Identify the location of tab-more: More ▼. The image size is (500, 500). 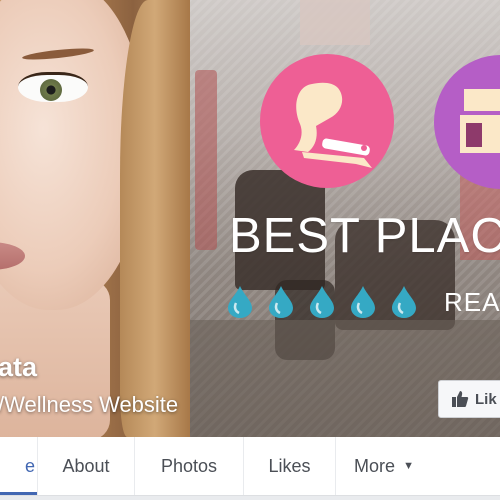
(384, 466).